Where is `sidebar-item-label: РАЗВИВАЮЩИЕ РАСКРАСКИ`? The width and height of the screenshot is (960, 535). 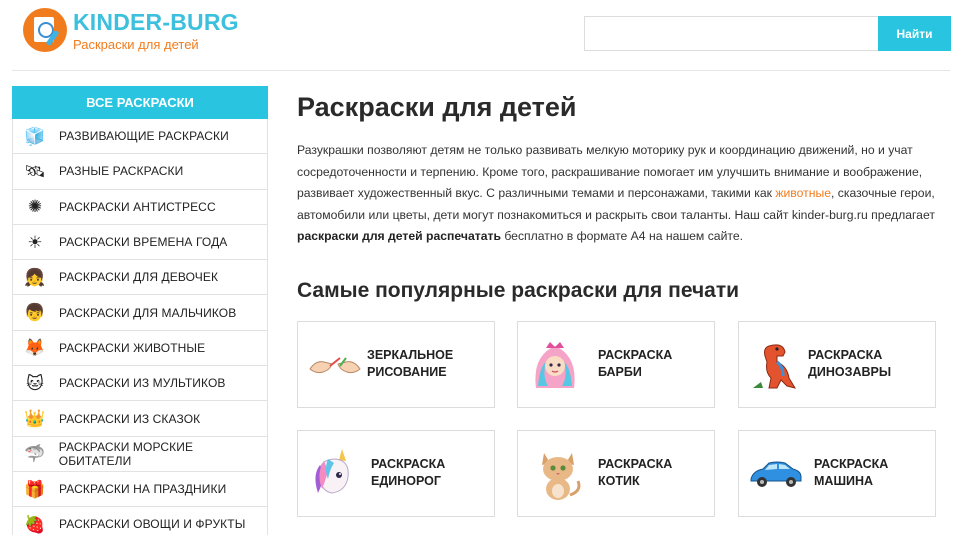
sidebar-item-label: РАЗВИВАЮЩИЕ РАСКРАСКИ is located at coordinates (144, 136).